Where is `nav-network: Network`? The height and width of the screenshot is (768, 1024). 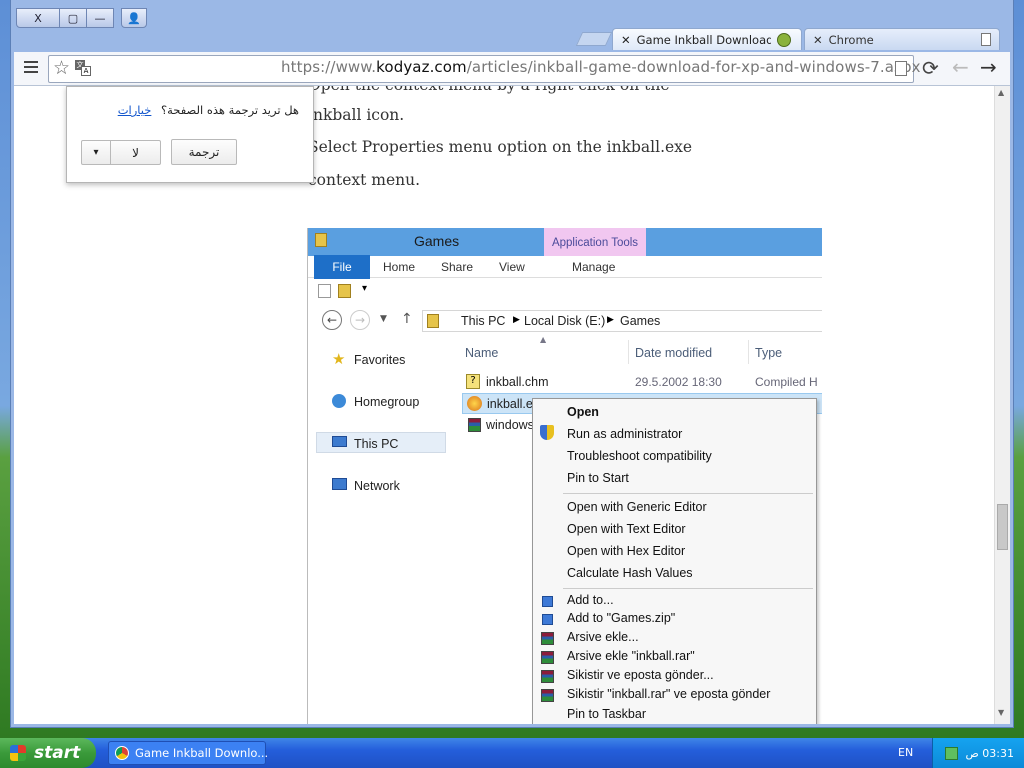
nav-network: Network is located at coordinates (377, 486).